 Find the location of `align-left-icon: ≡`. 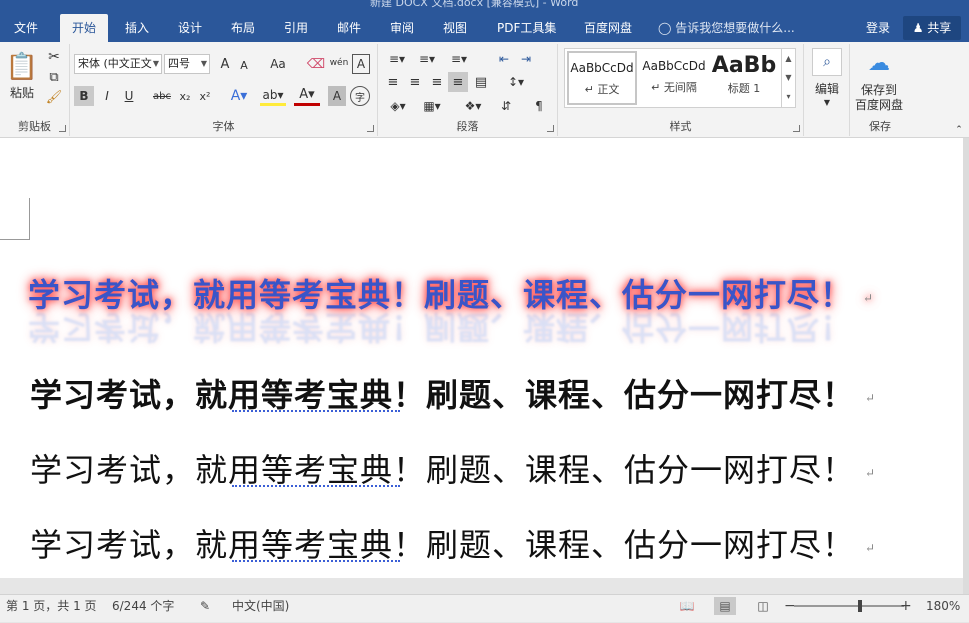

align-left-icon: ≡ is located at coordinates (393, 82).